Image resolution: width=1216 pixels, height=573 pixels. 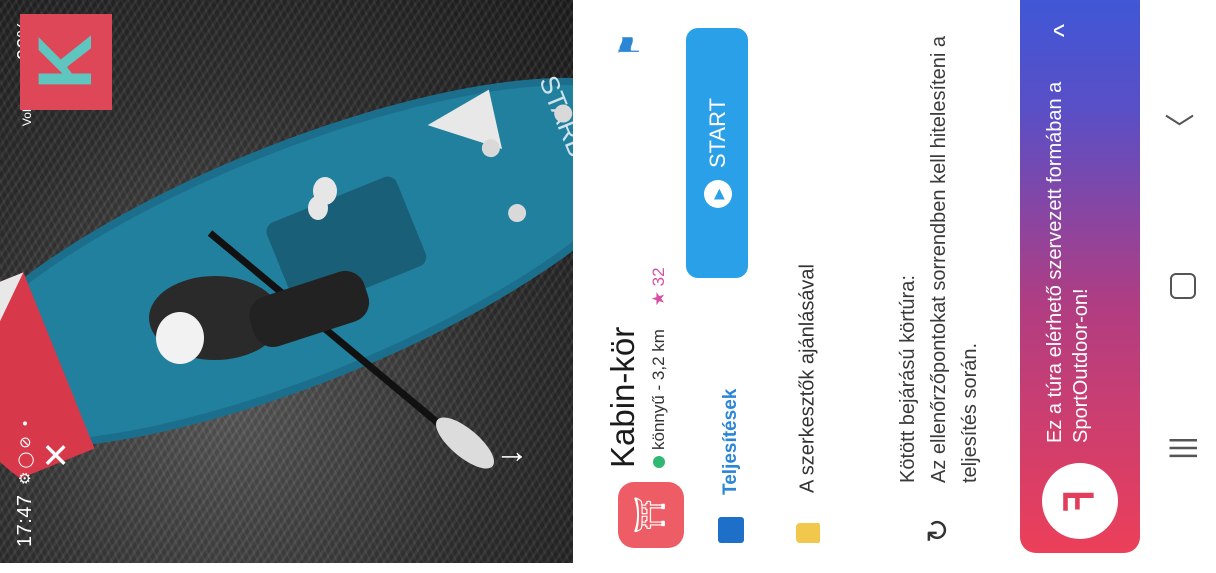 I want to click on editors-recommendation: A szerkesztők ajánlásával, so click(x=808, y=403).